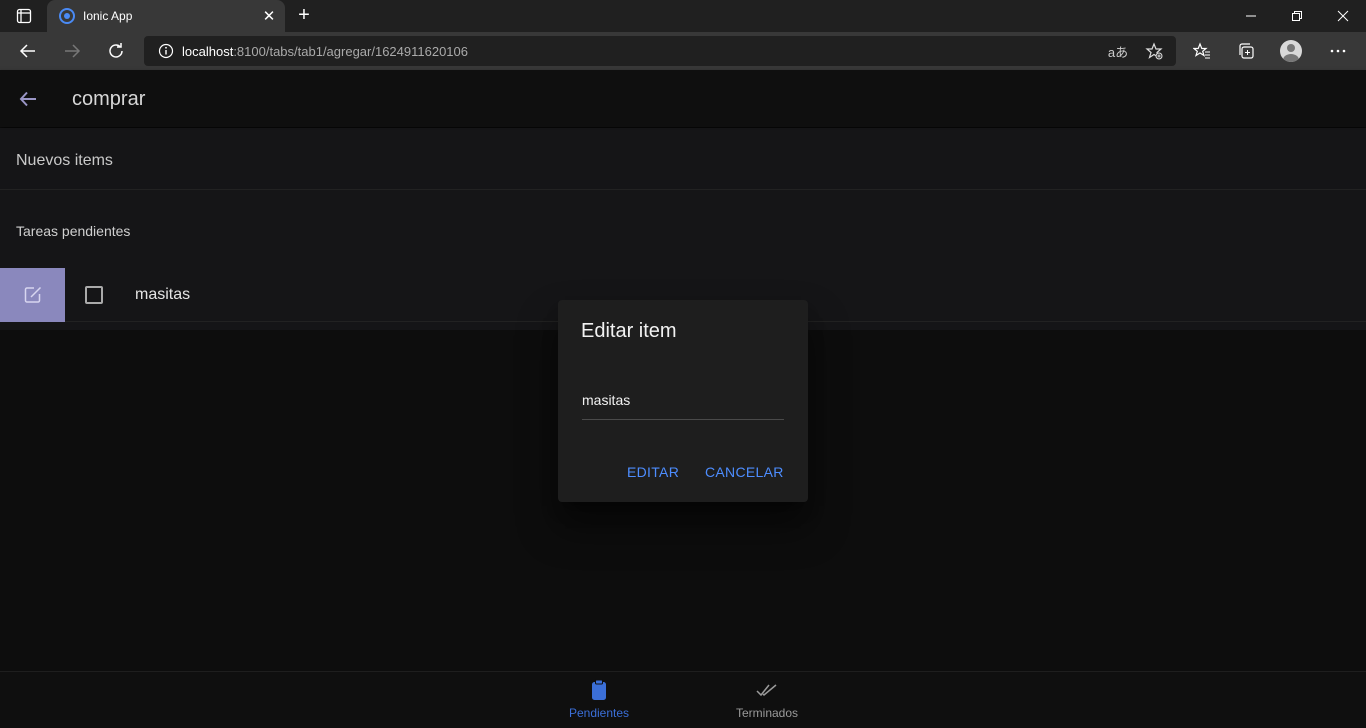  I want to click on add-favorite-icon, so click(1154, 51).